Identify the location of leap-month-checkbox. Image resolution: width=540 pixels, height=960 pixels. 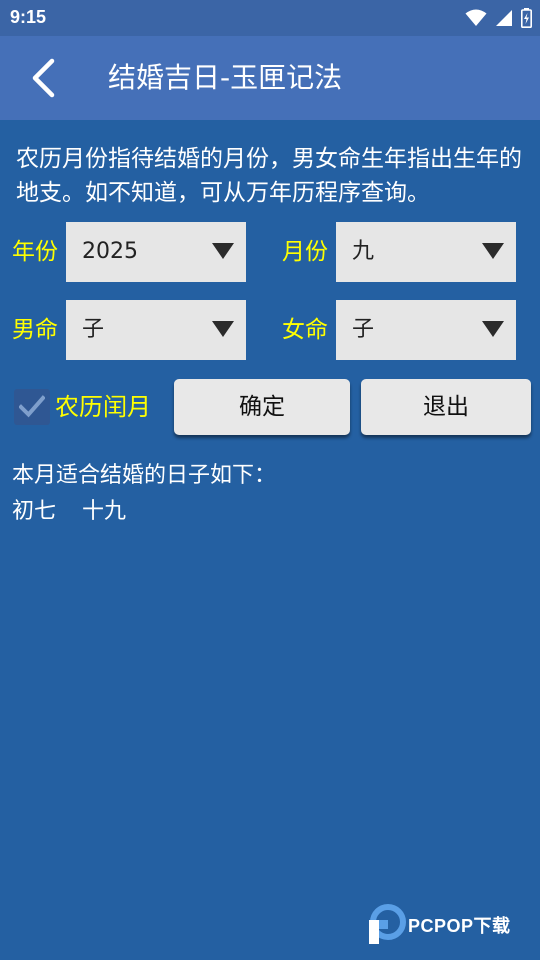
(32, 407).